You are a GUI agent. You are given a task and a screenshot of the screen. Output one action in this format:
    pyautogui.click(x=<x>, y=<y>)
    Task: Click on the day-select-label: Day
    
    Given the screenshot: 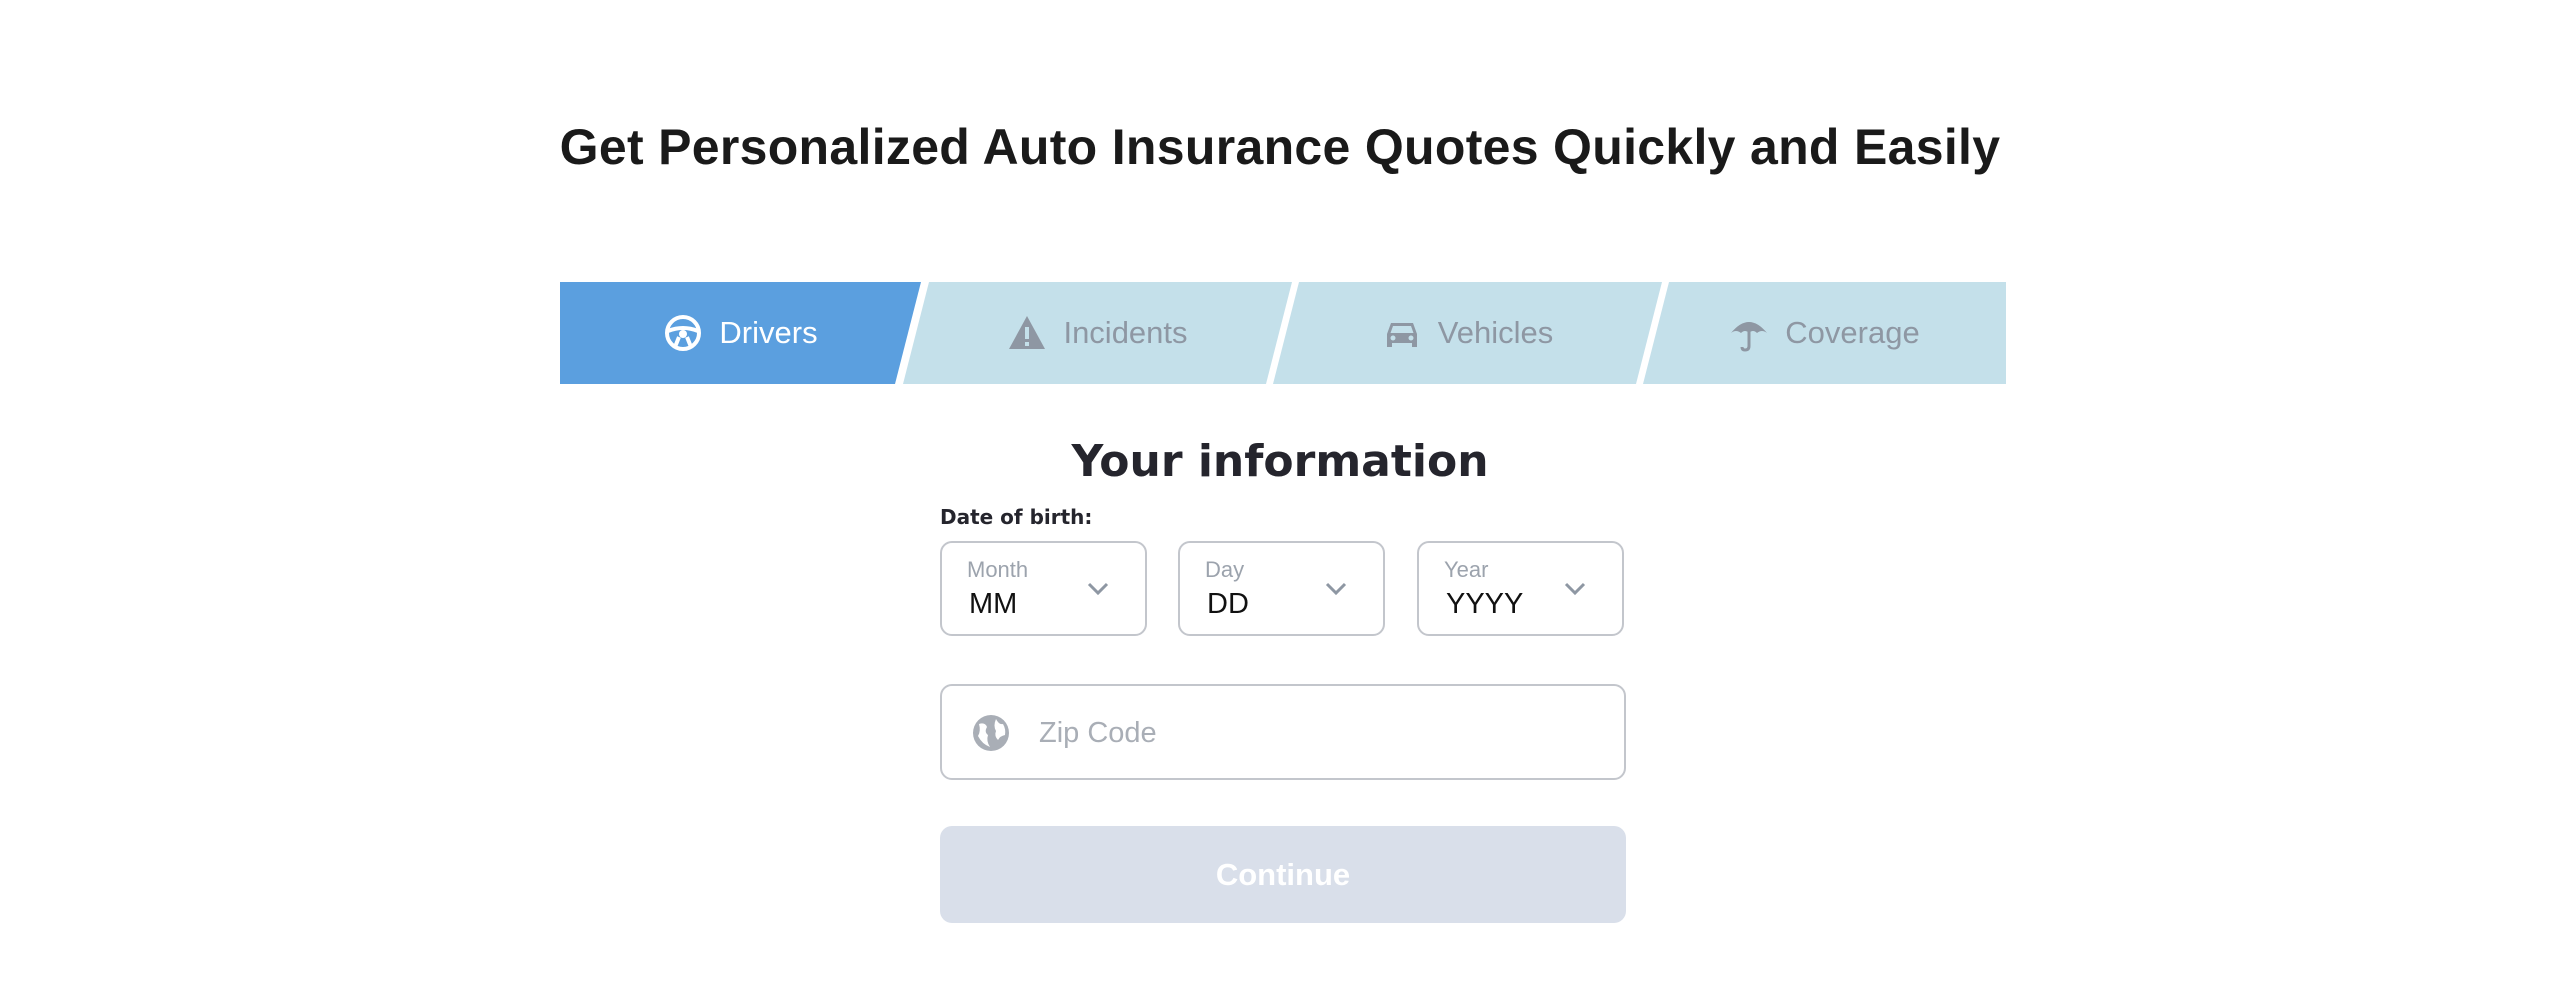 What is the action you would take?
    pyautogui.click(x=1225, y=569)
    